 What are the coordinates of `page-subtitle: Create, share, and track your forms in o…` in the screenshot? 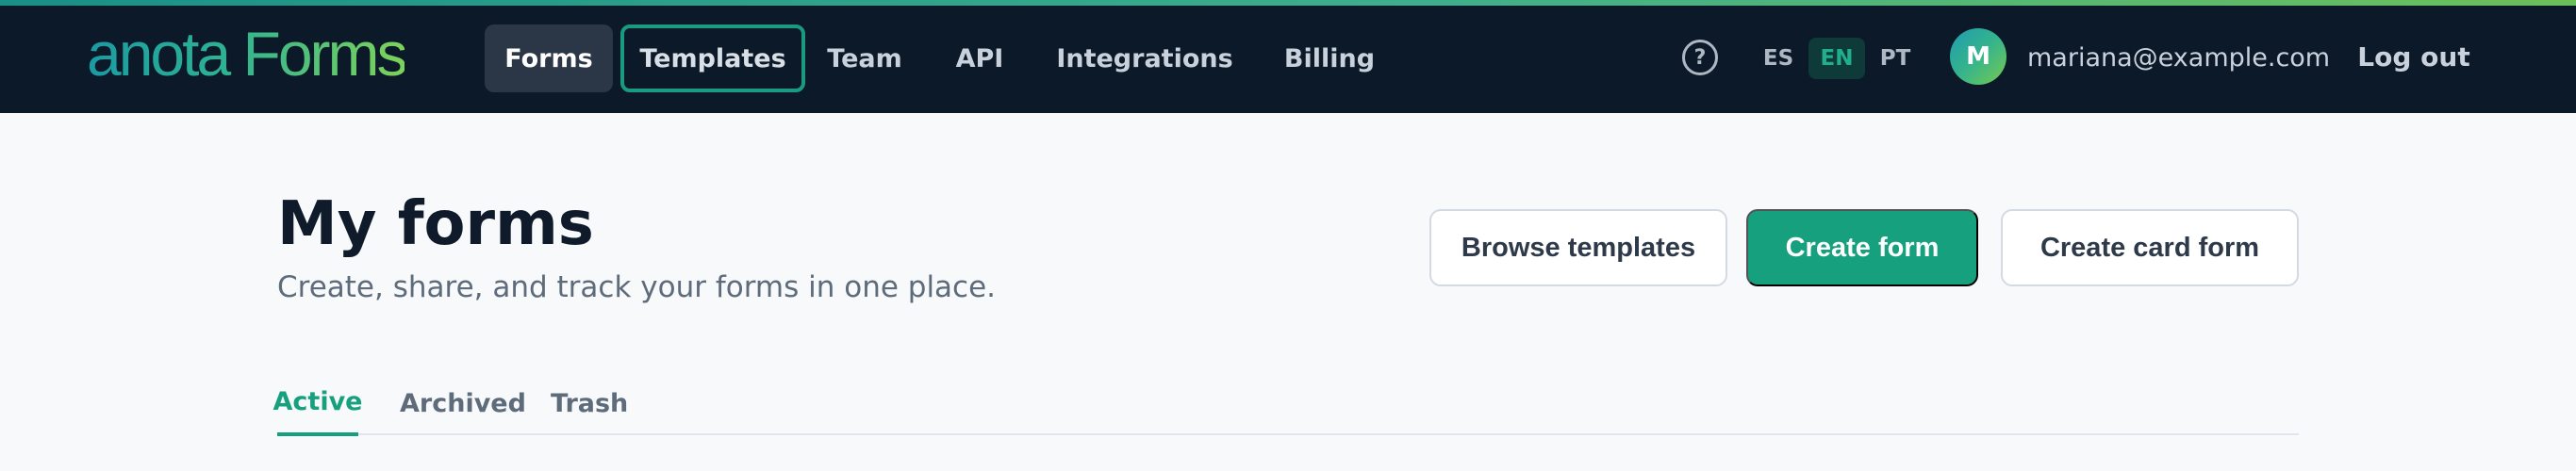 It's located at (637, 287).